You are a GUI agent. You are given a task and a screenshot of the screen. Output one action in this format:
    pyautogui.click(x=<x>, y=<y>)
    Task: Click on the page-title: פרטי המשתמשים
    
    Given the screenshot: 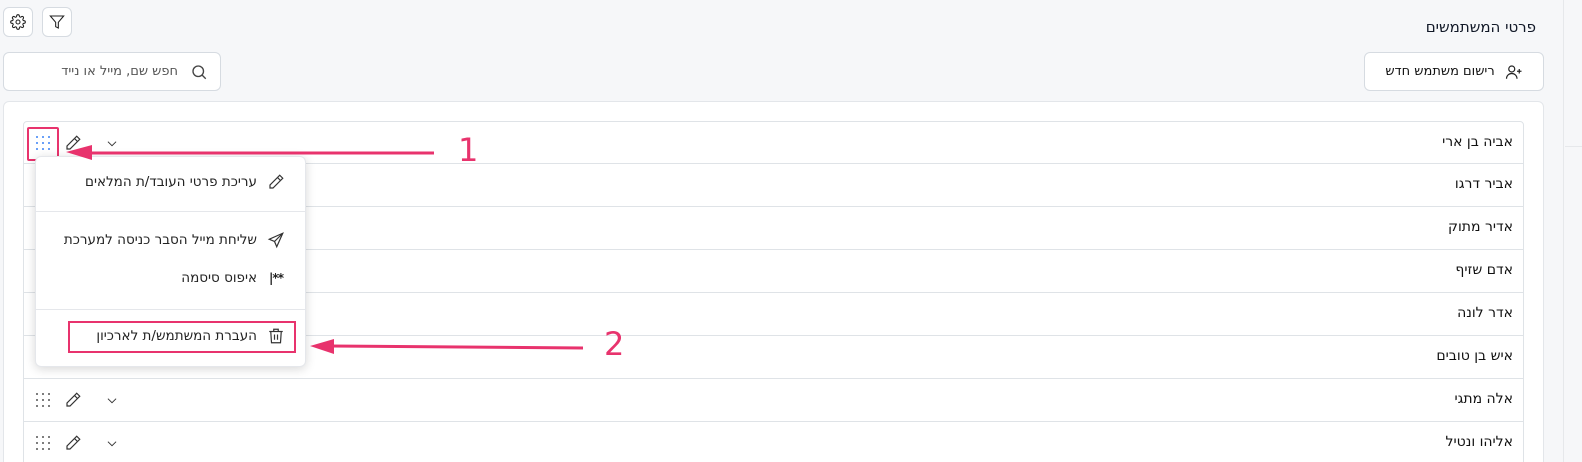 What is the action you would take?
    pyautogui.click(x=1480, y=27)
    